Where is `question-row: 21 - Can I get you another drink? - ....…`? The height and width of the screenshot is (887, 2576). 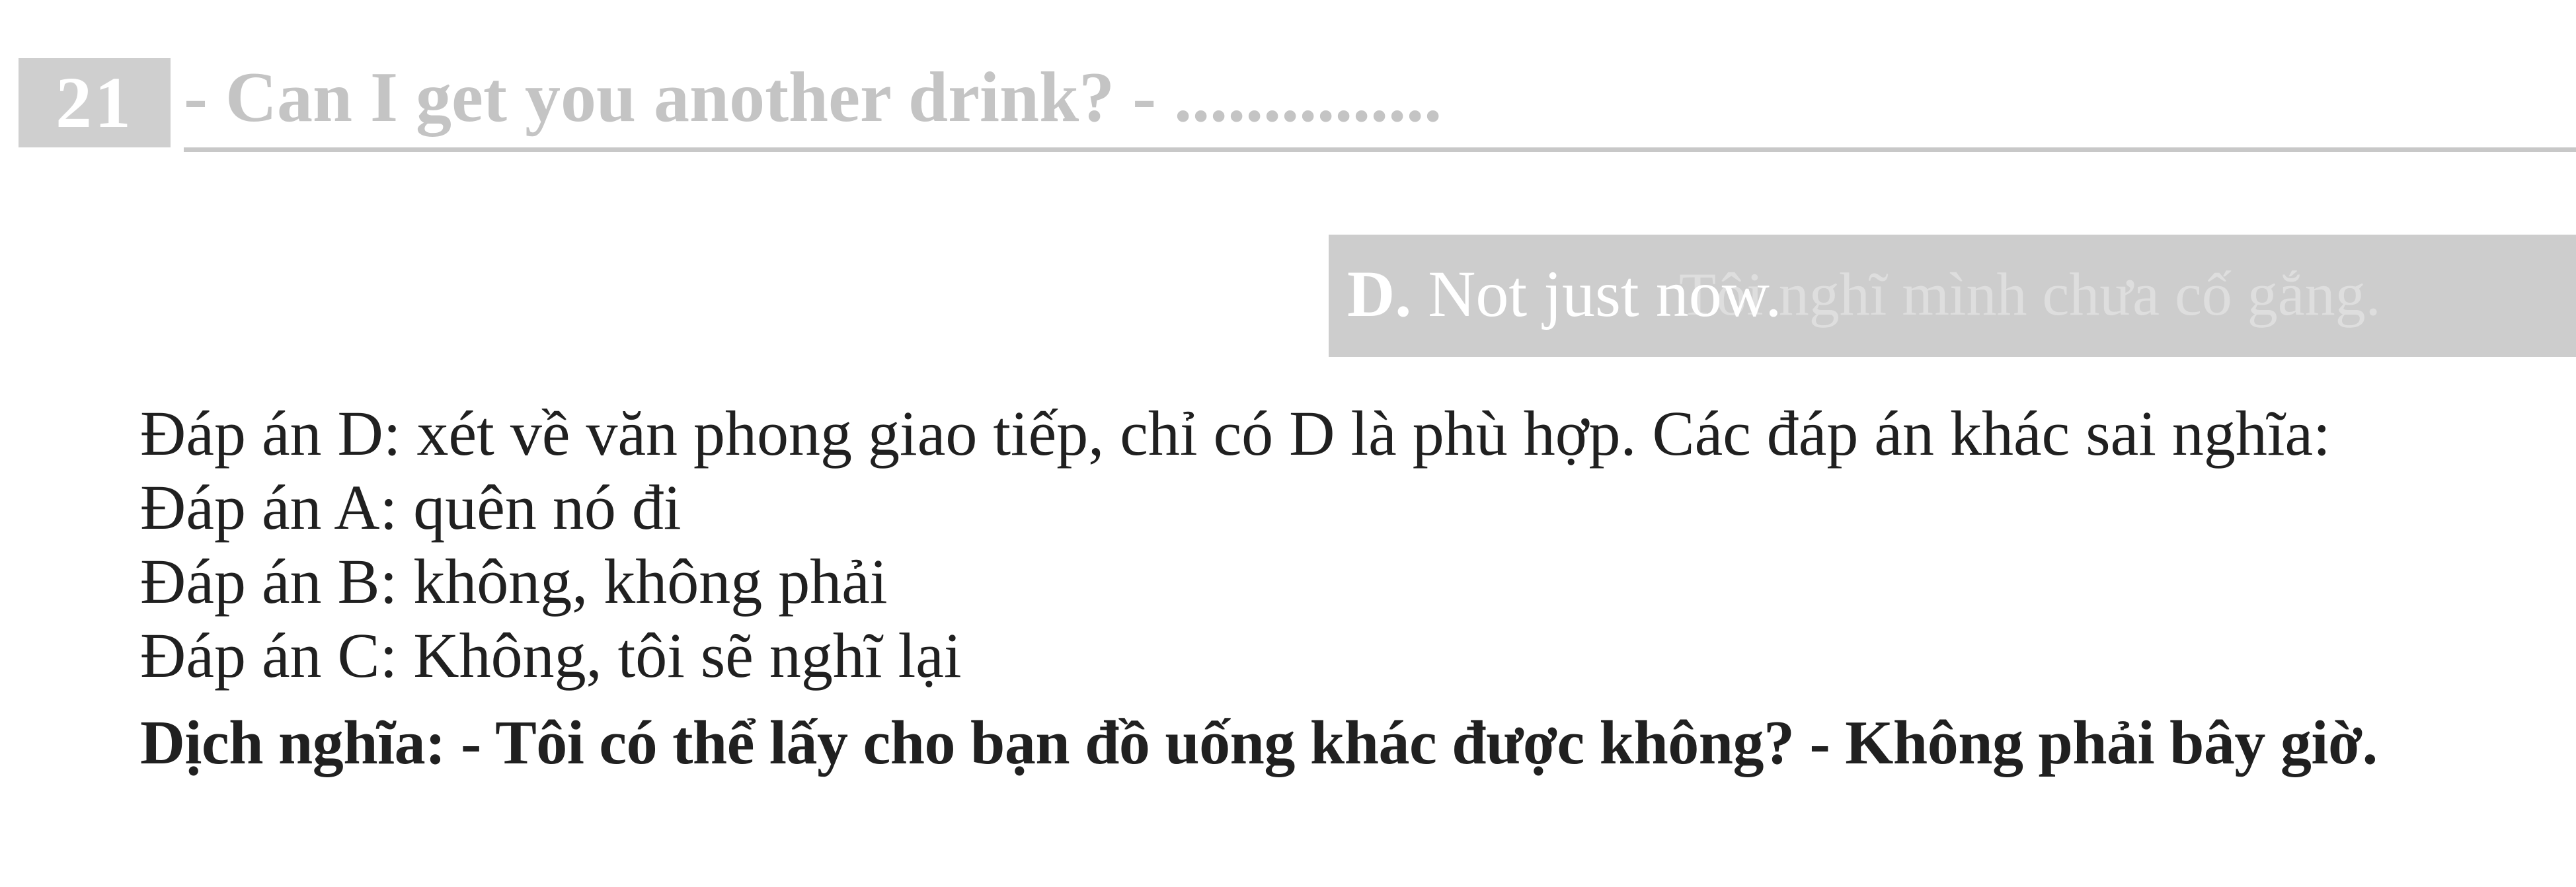 question-row: 21 - Can I get you another drink? - ....… is located at coordinates (1297, 102).